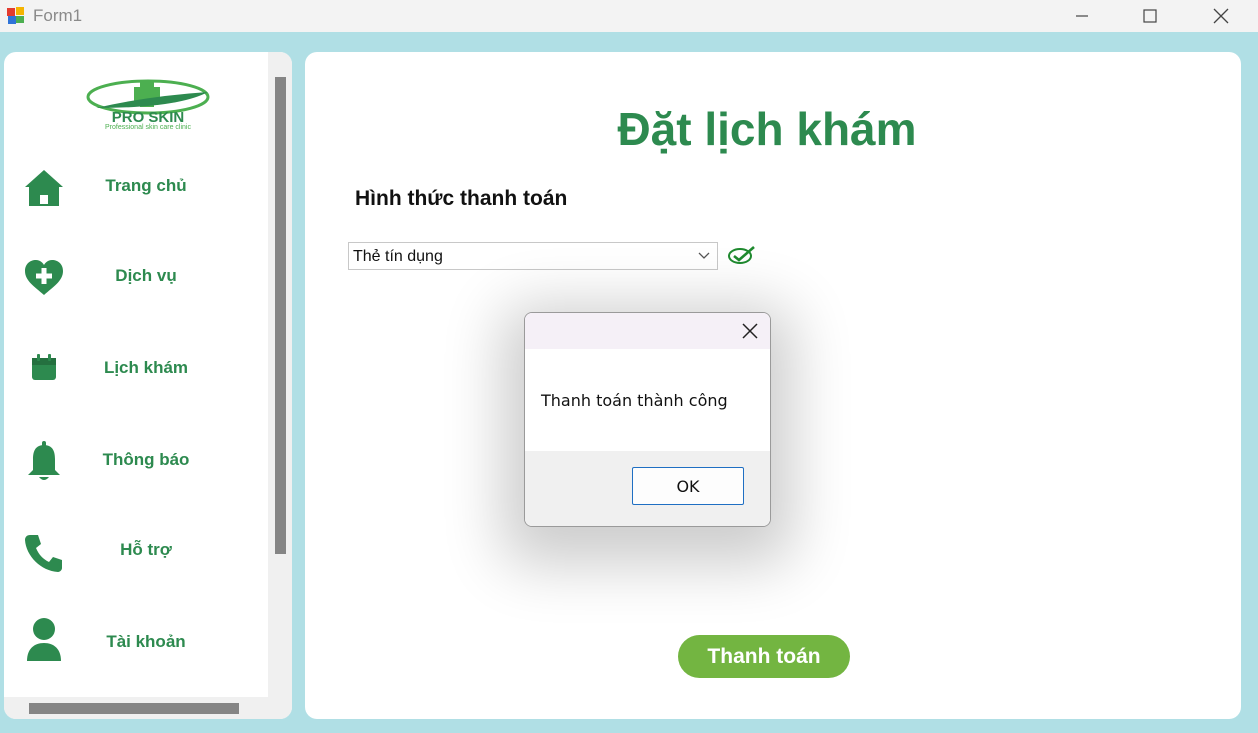 The width and height of the screenshot is (1258, 733). Describe the element at coordinates (44, 461) in the screenshot. I see `bell-icon` at that location.